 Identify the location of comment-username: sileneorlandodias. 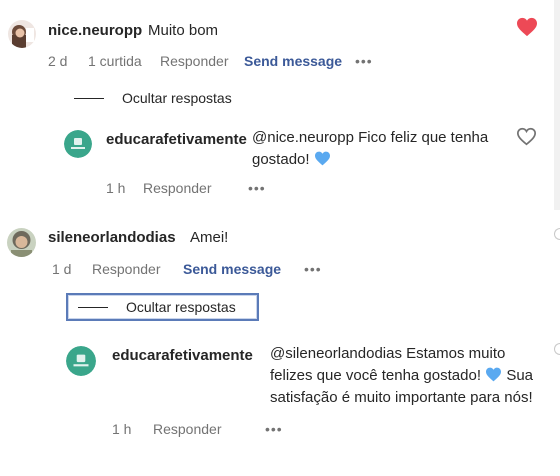
(112, 237).